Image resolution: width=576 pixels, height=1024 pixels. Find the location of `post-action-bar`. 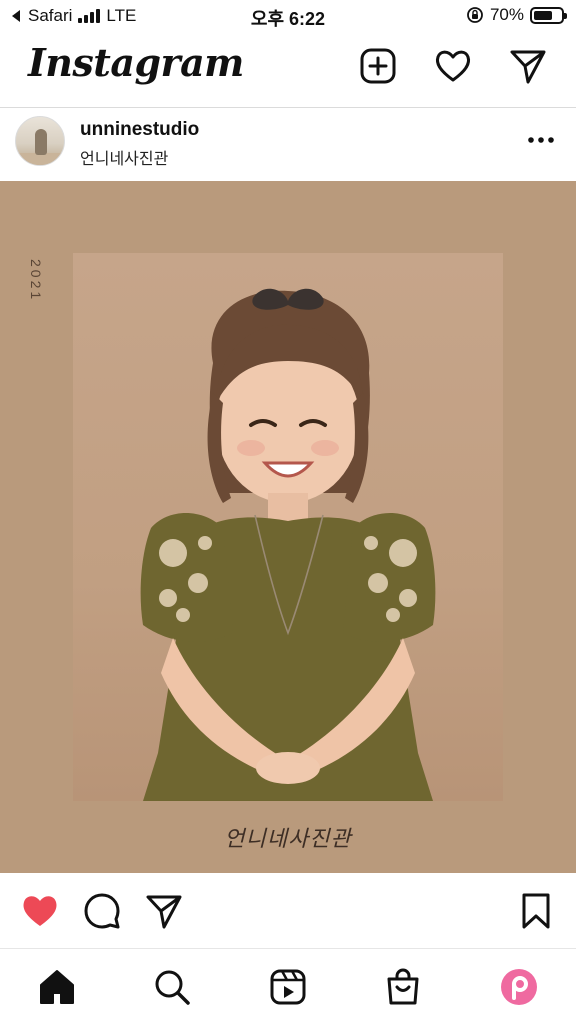

post-action-bar is located at coordinates (288, 911).